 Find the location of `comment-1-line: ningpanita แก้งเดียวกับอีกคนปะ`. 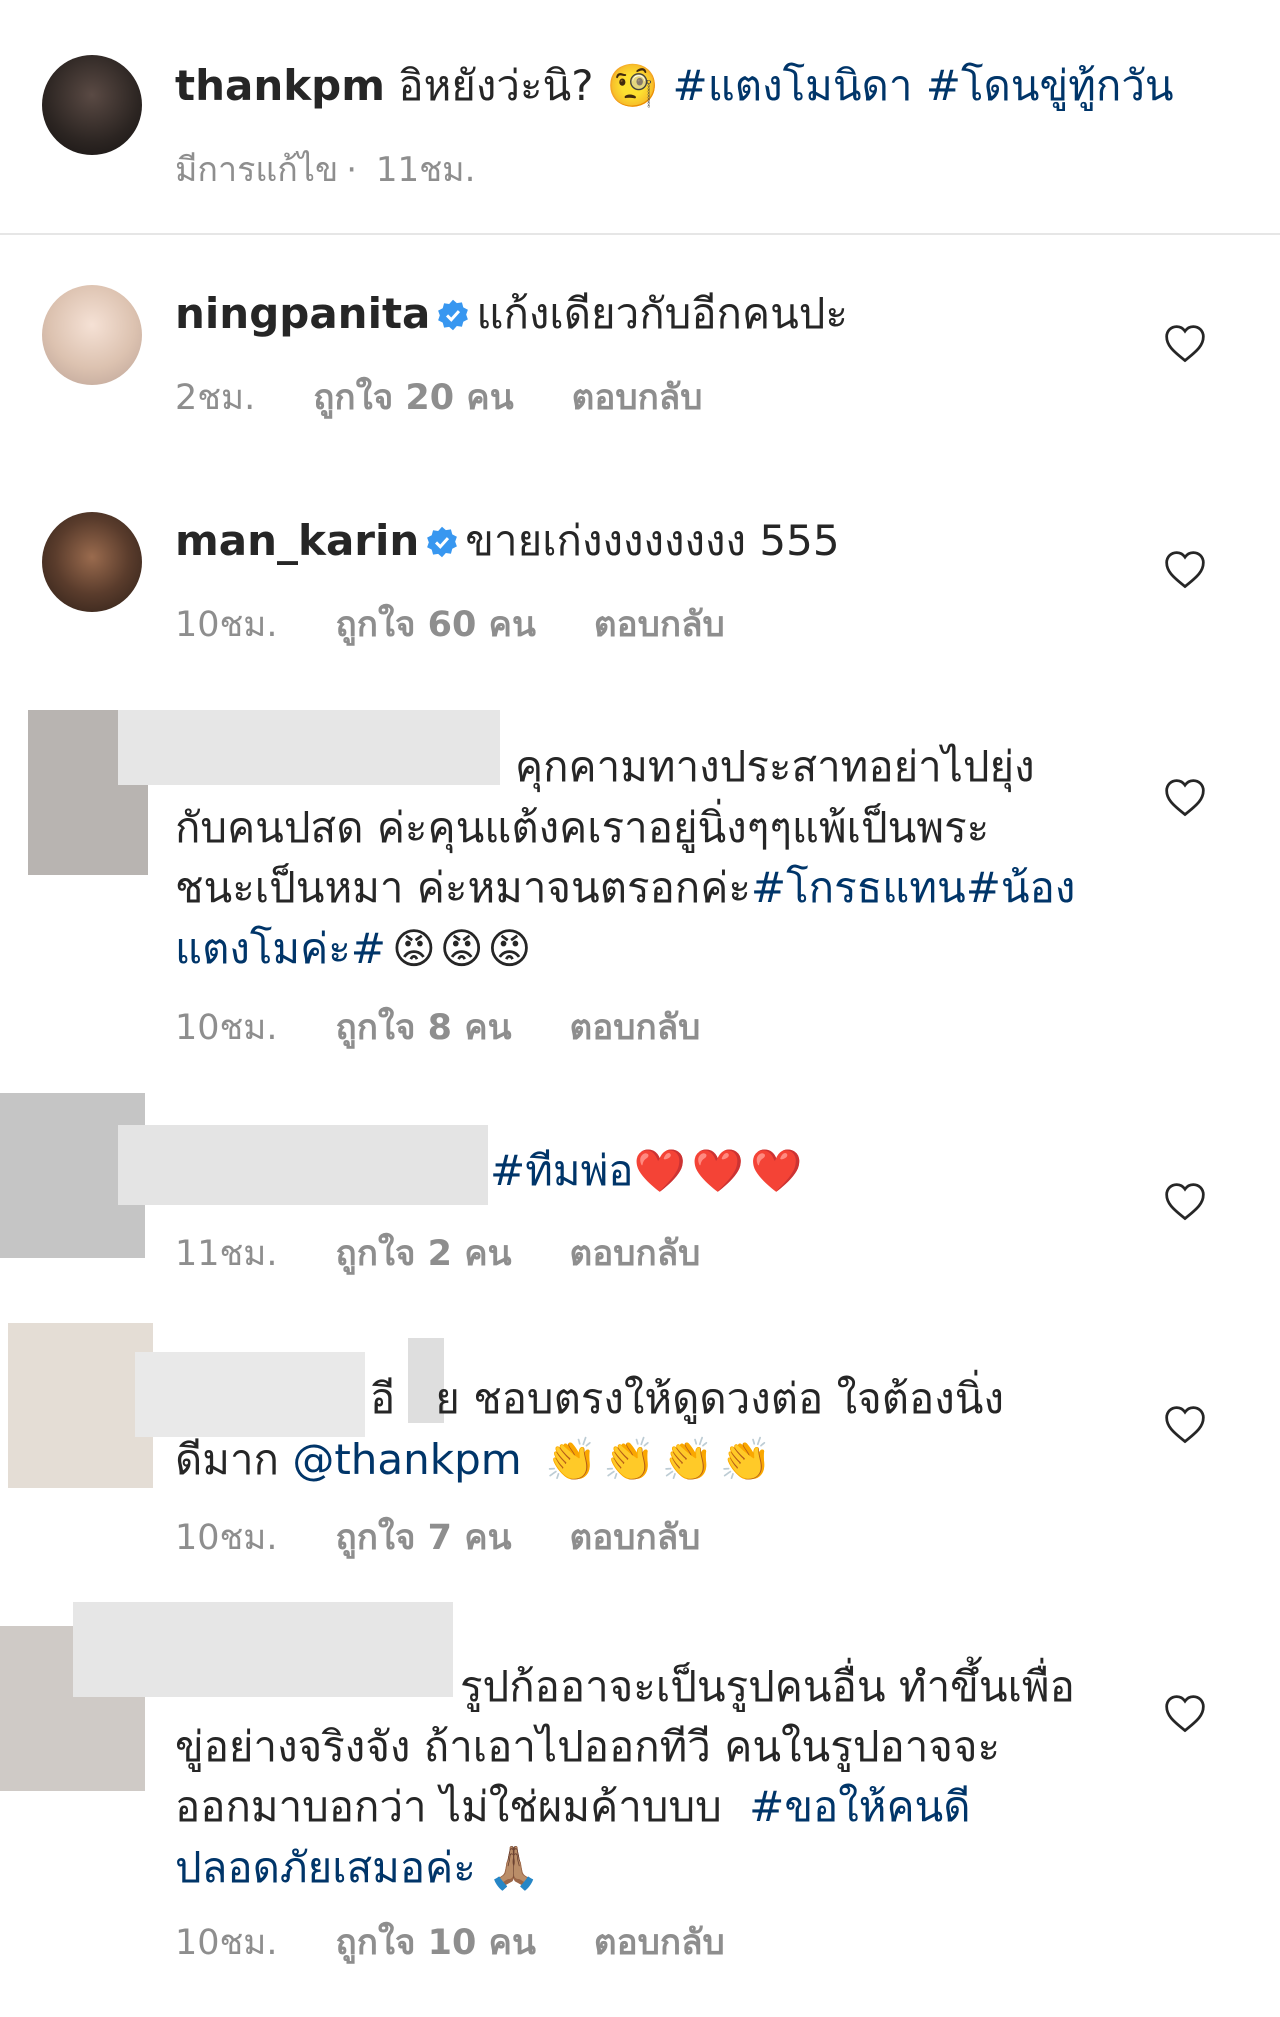

comment-1-line: ningpanita แก้งเดียวกับอีกคนปะ is located at coordinates (511, 314).